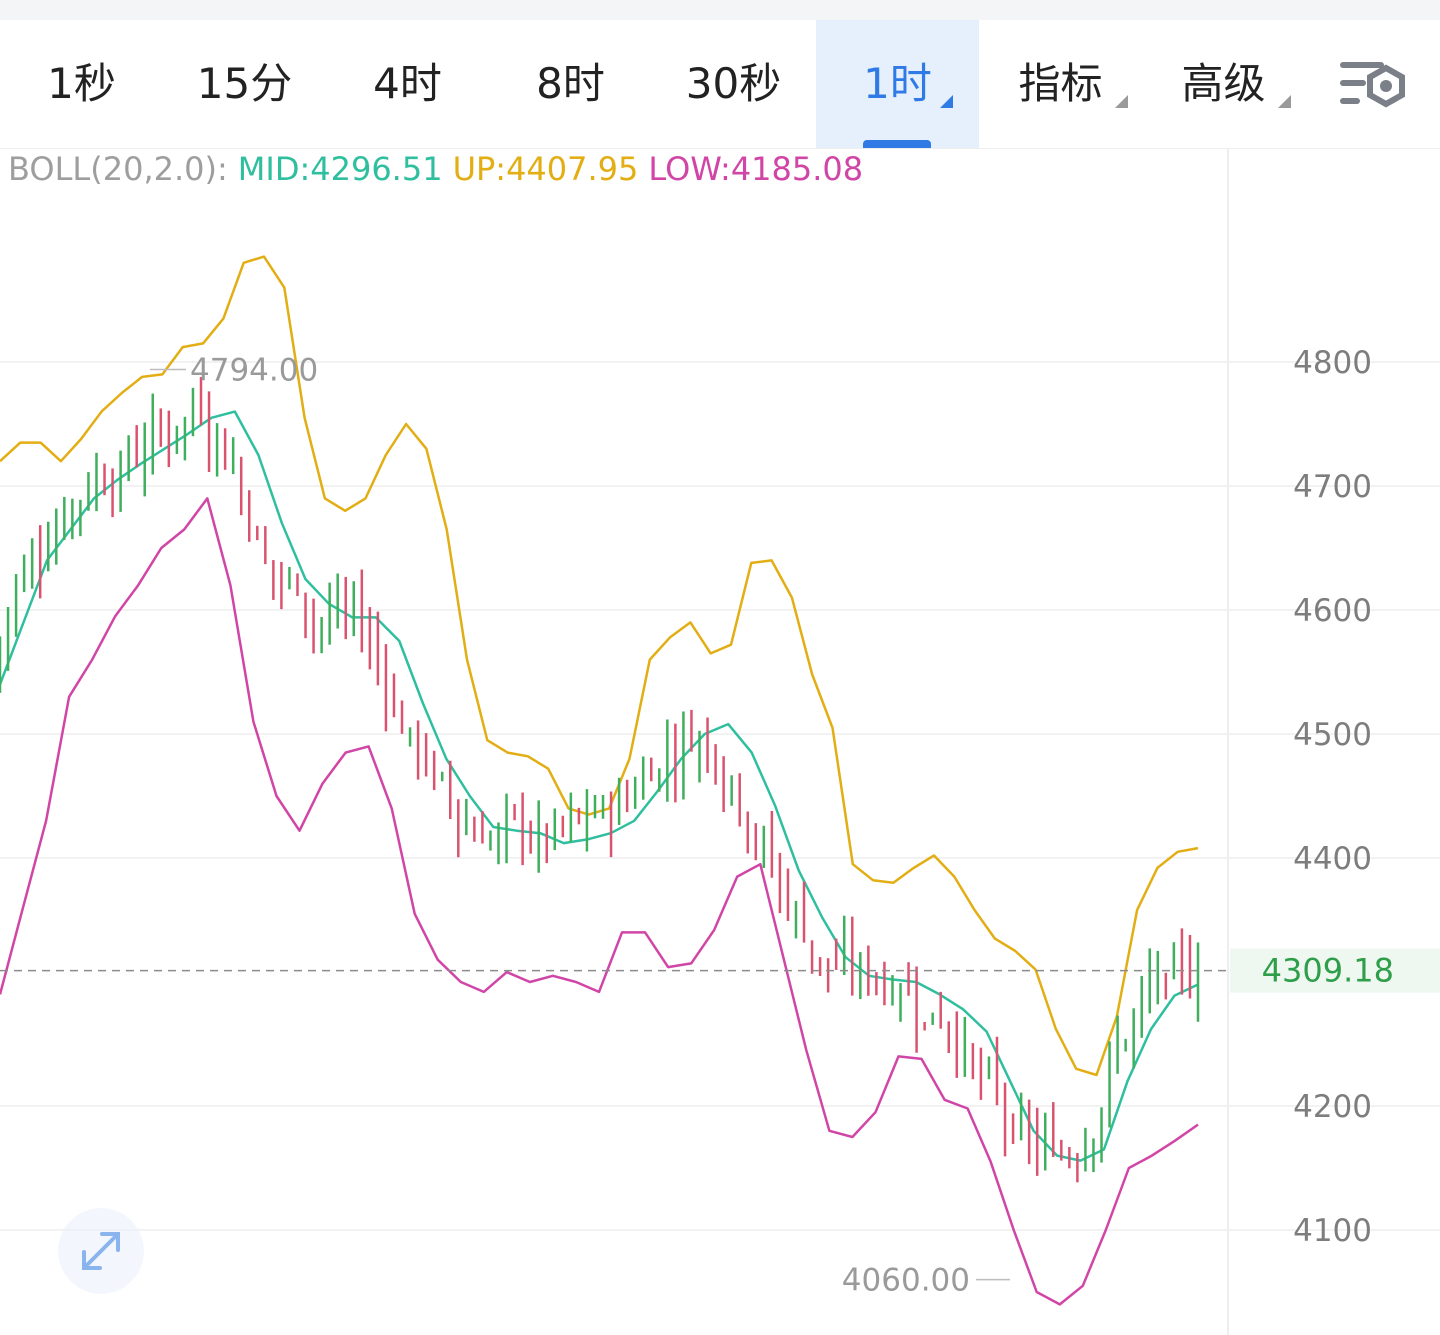  Describe the element at coordinates (1332, 735) in the screenshot. I see `y-tick-label: 4500` at that location.